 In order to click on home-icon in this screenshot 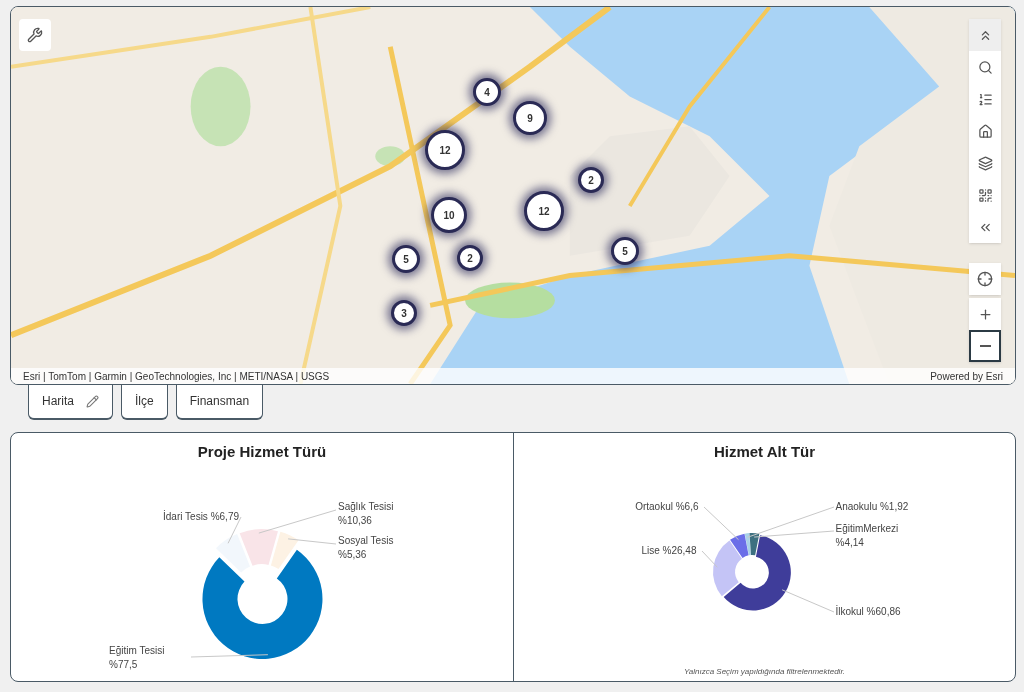, I will do `click(985, 131)`.